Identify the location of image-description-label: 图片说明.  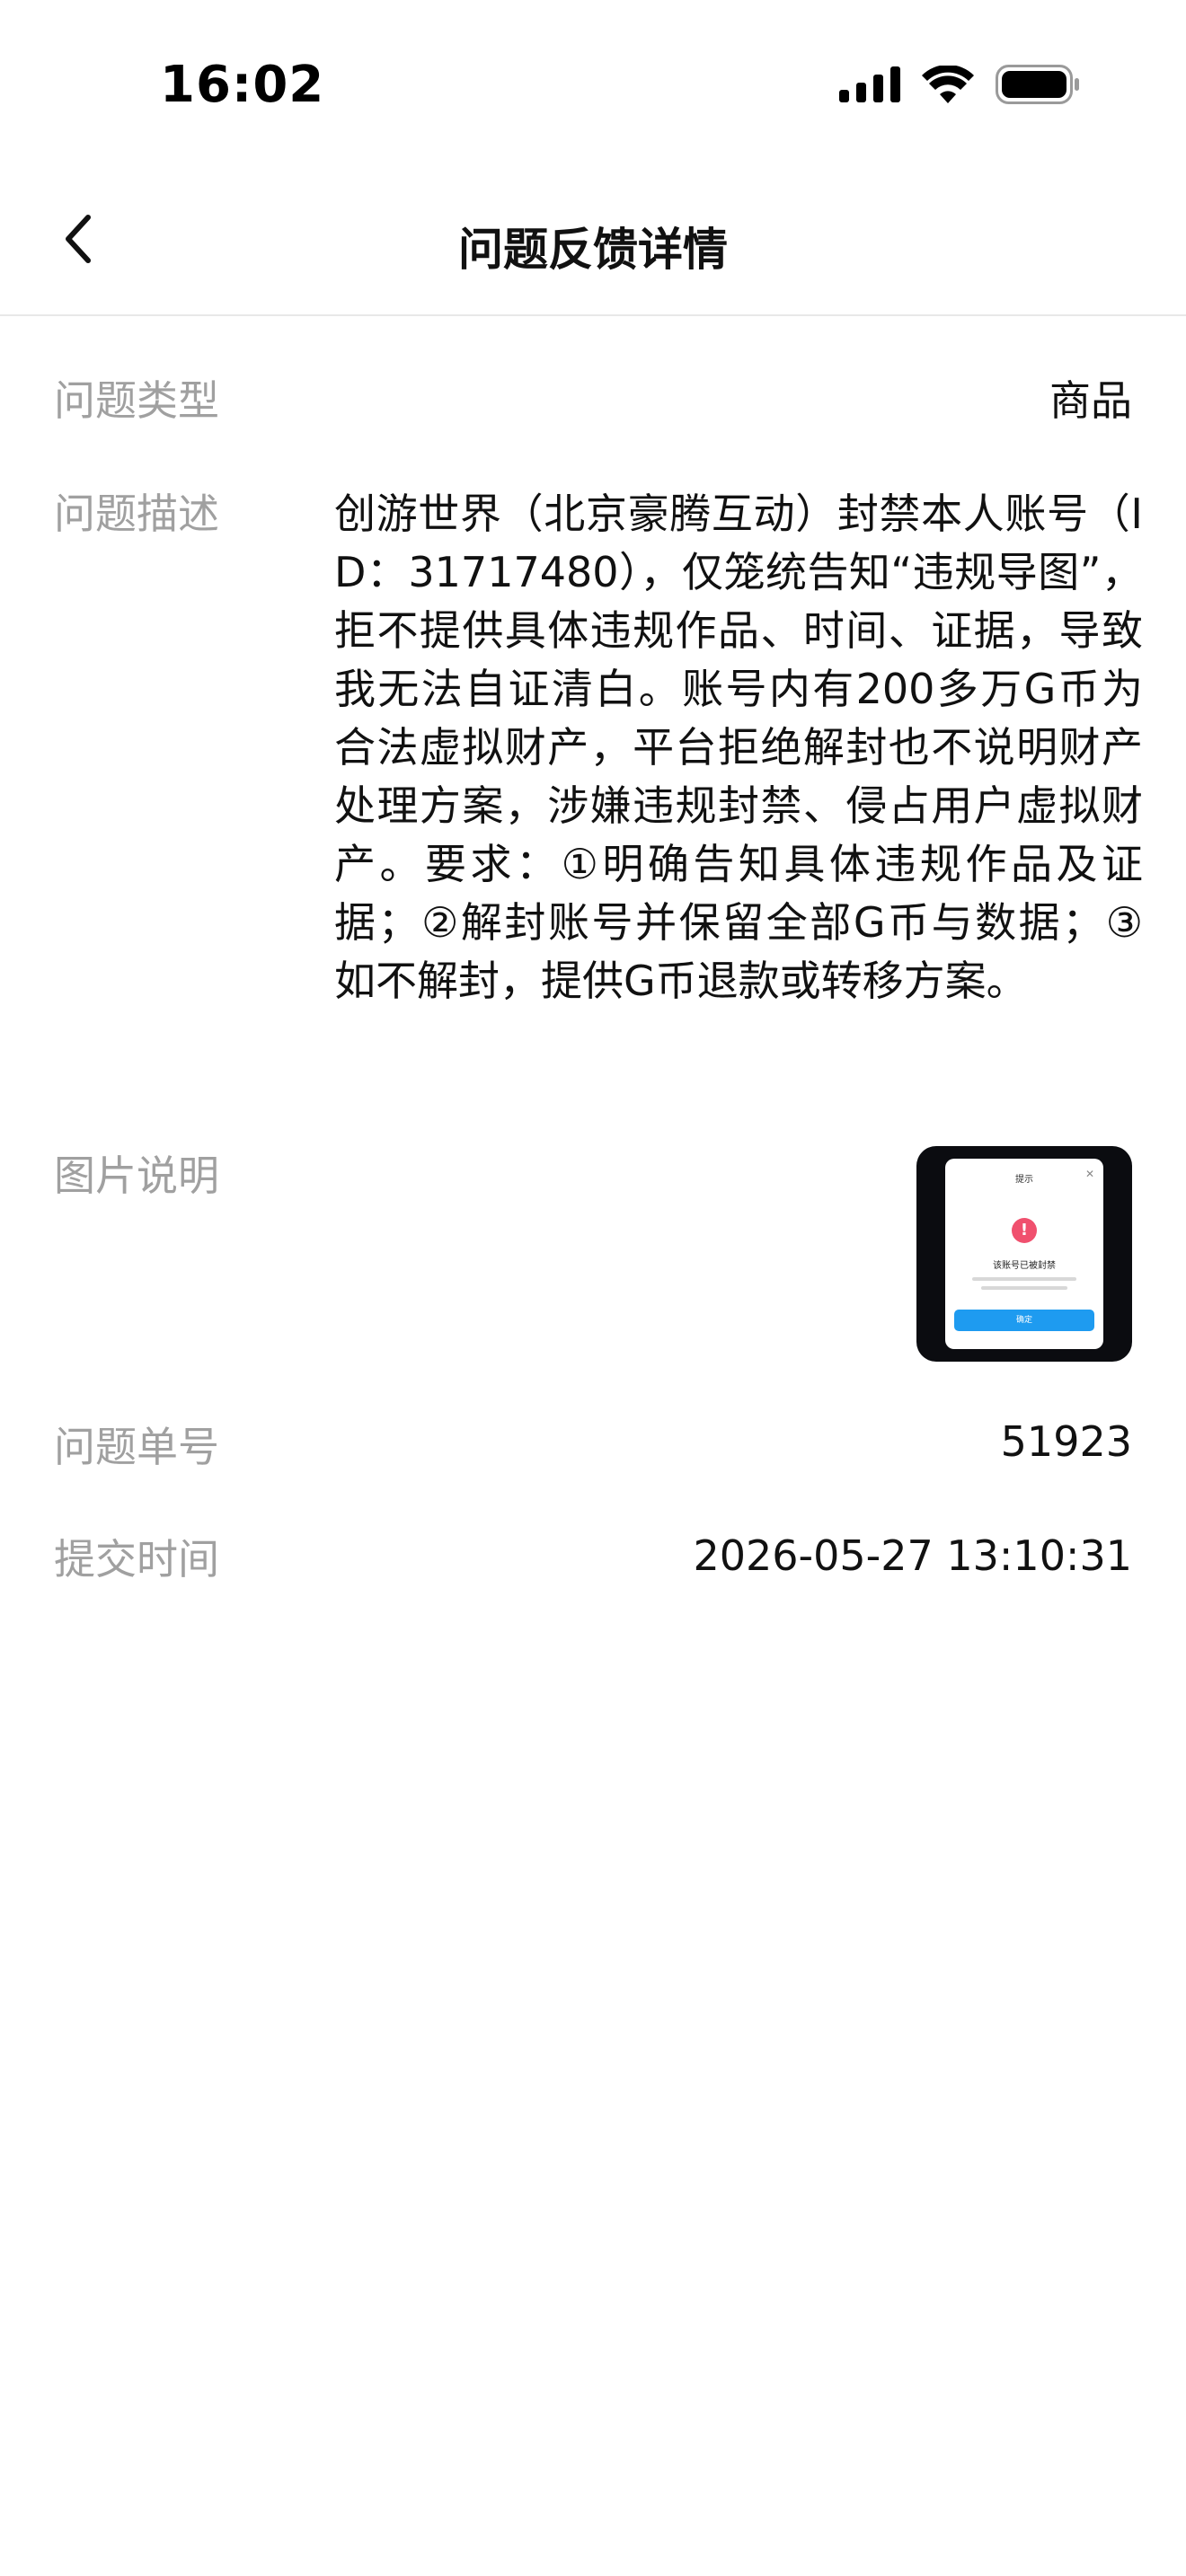
(136, 1175).